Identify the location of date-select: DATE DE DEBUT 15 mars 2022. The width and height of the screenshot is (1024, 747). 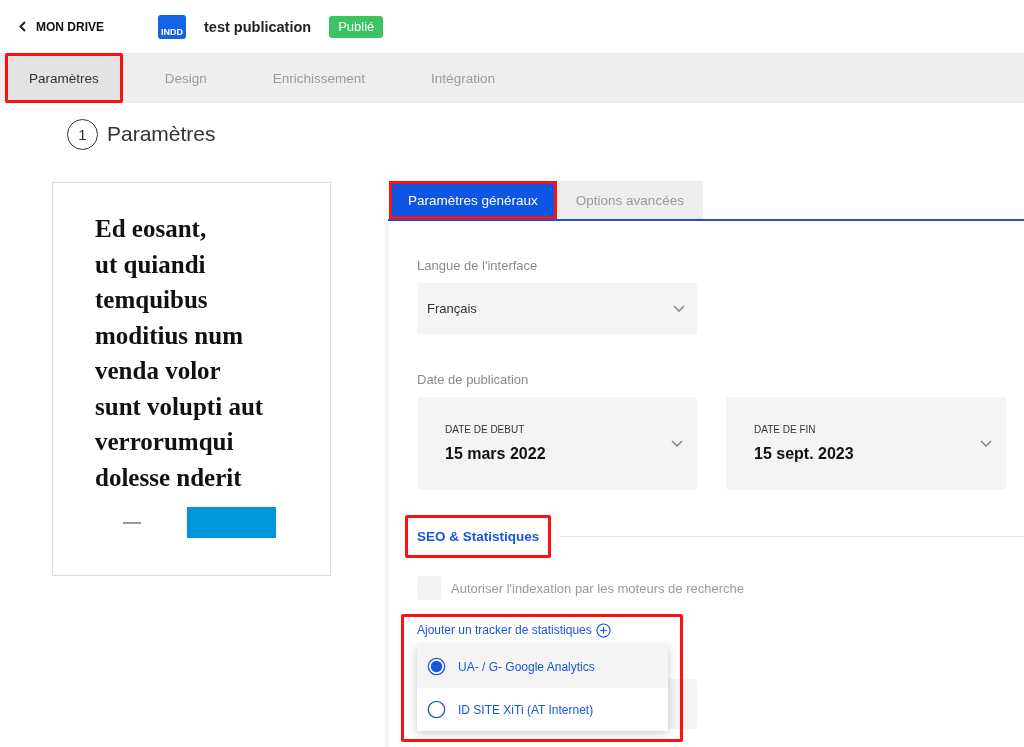
(557, 443).